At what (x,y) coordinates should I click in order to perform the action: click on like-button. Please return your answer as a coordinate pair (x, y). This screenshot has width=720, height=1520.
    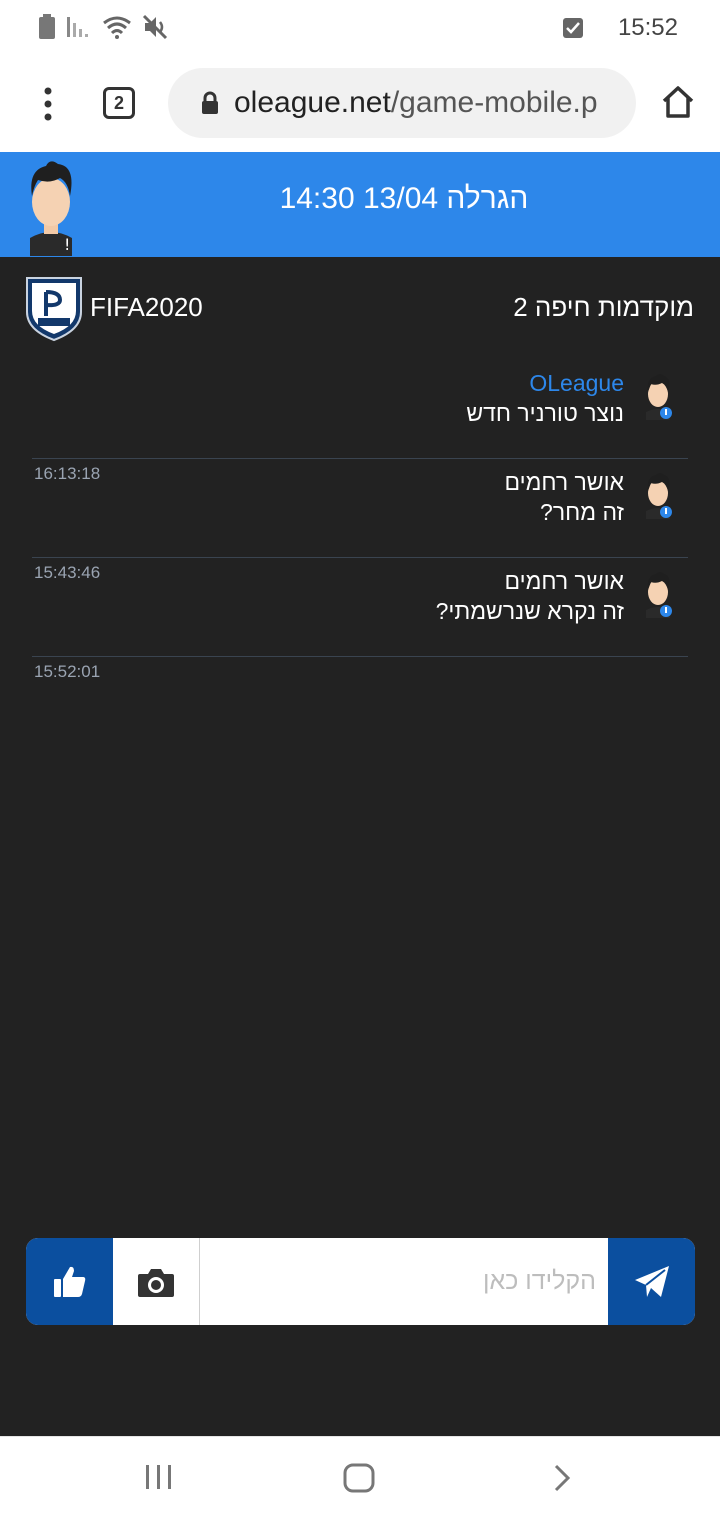
    Looking at the image, I should click on (69, 1281).